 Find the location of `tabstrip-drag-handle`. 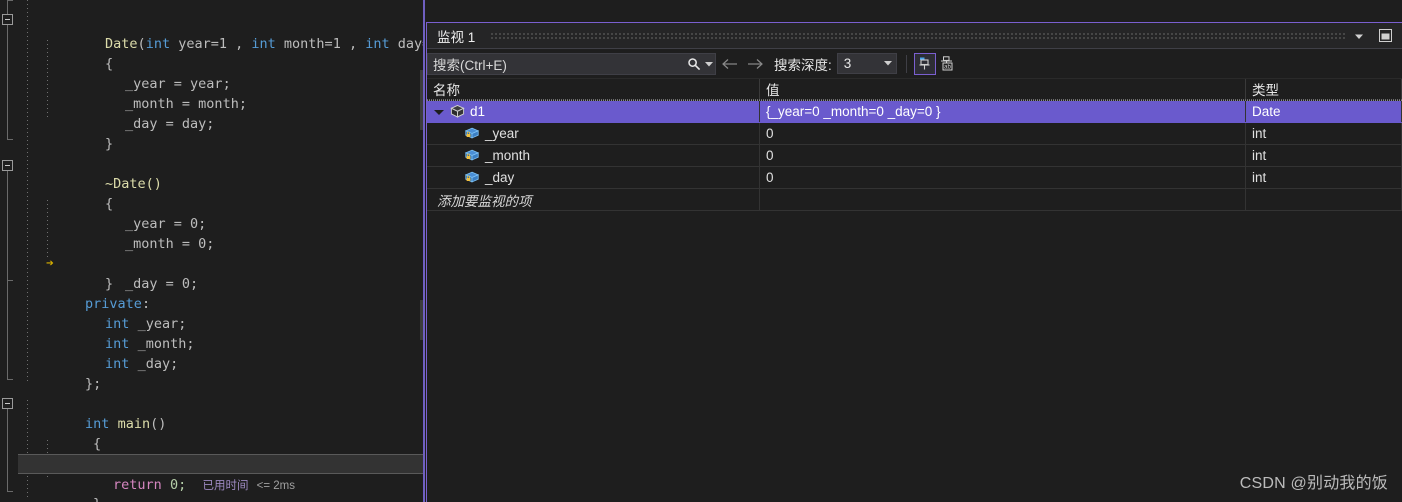

tabstrip-drag-handle is located at coordinates (917, 35).